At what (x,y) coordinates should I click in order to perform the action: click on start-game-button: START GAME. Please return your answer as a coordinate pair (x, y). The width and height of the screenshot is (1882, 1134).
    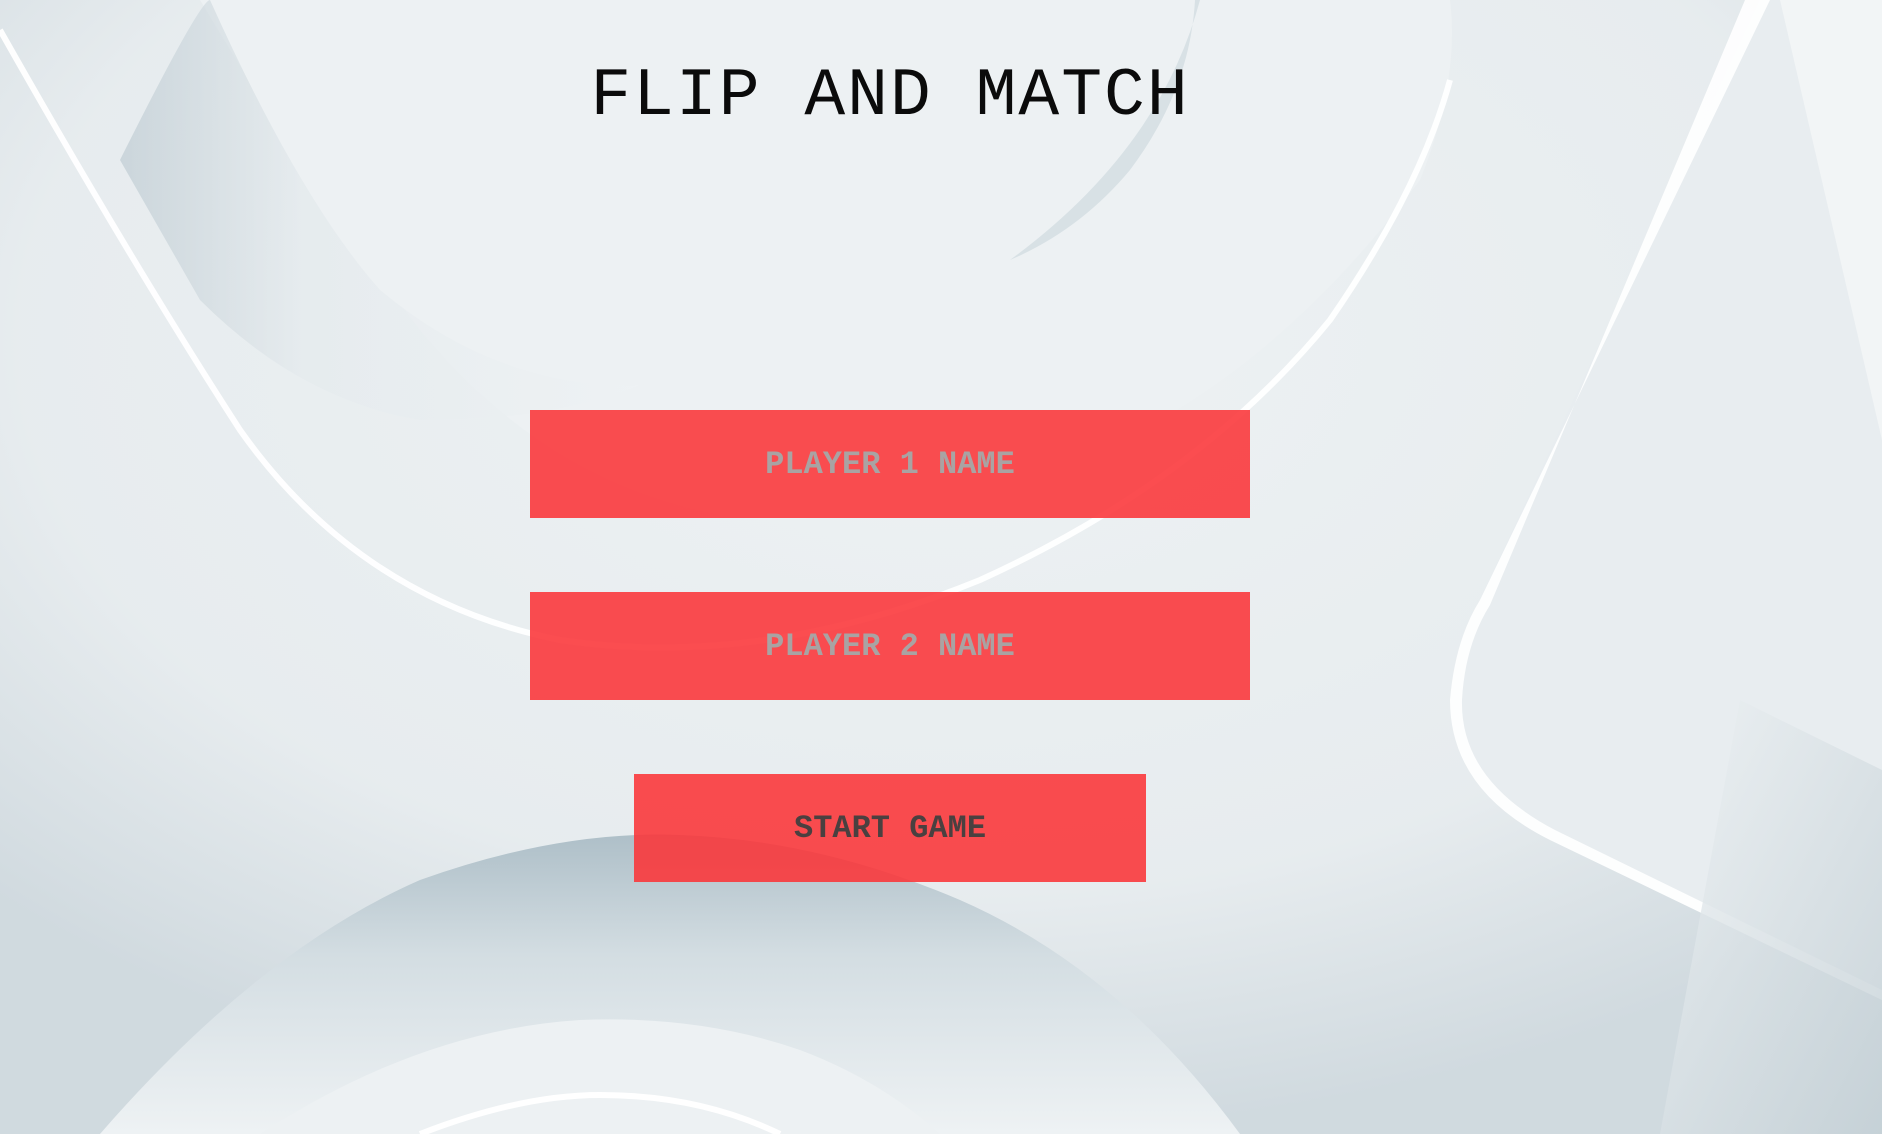
    Looking at the image, I should click on (890, 828).